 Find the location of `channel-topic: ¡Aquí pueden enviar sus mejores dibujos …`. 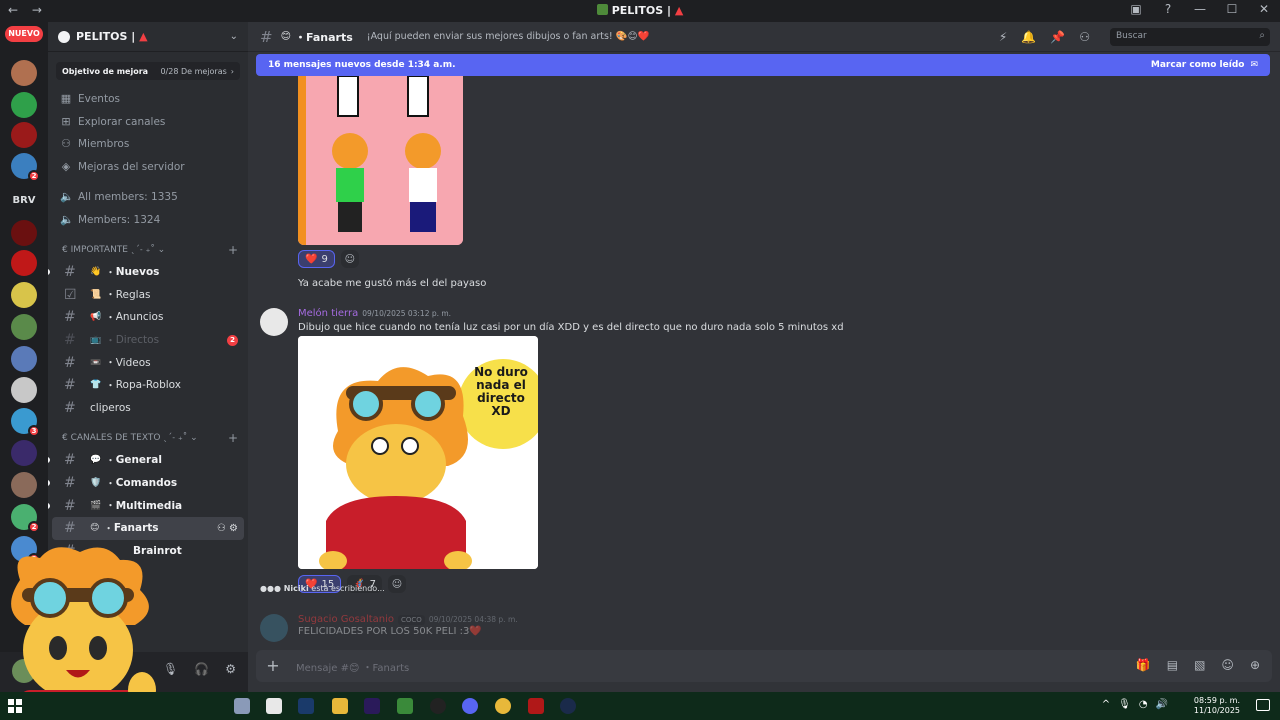

channel-topic: ¡Aquí pueden enviar sus mejores dibujos … is located at coordinates (508, 36).